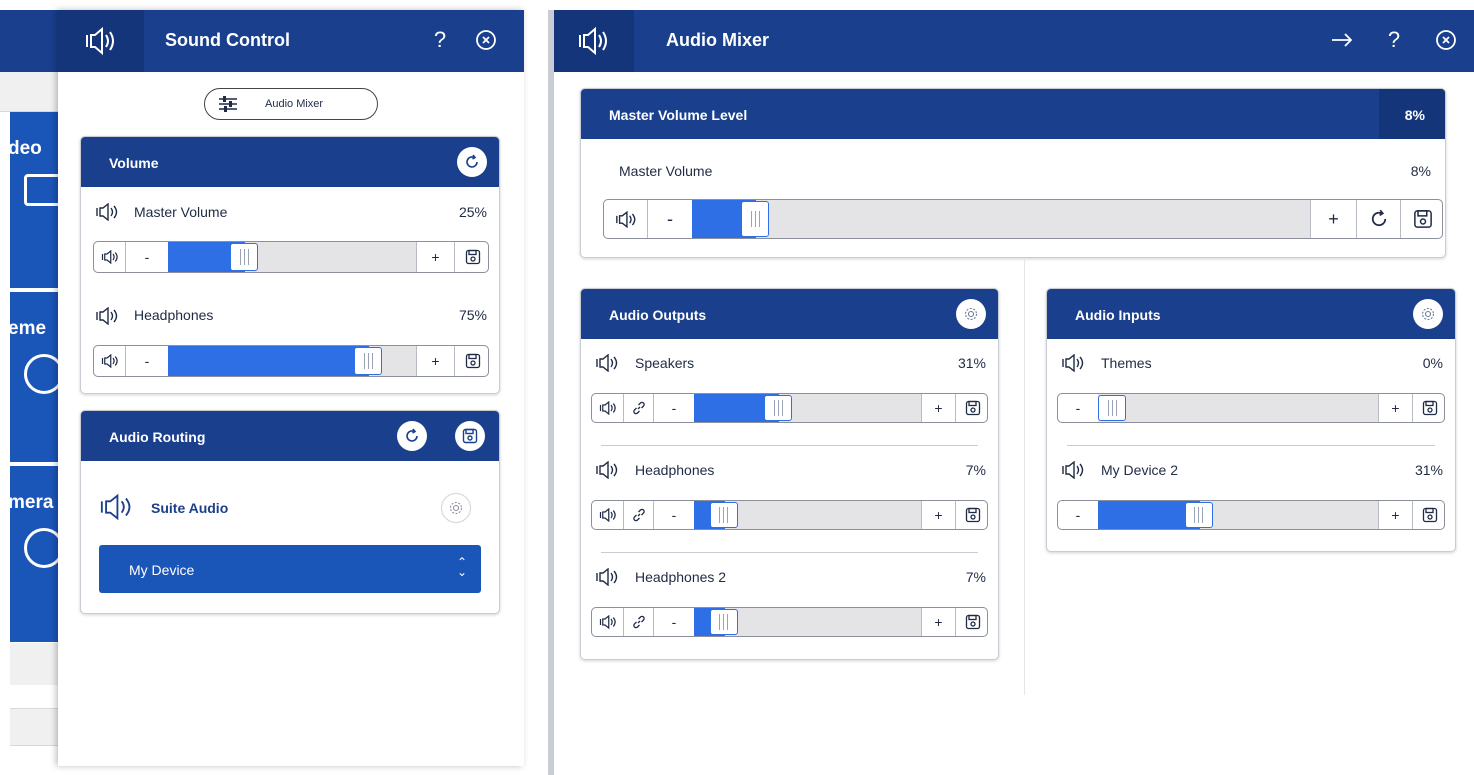 The image size is (1474, 775). What do you see at coordinates (291, 41) in the screenshot?
I see `sound-control-header: Sound Control ?` at bounding box center [291, 41].